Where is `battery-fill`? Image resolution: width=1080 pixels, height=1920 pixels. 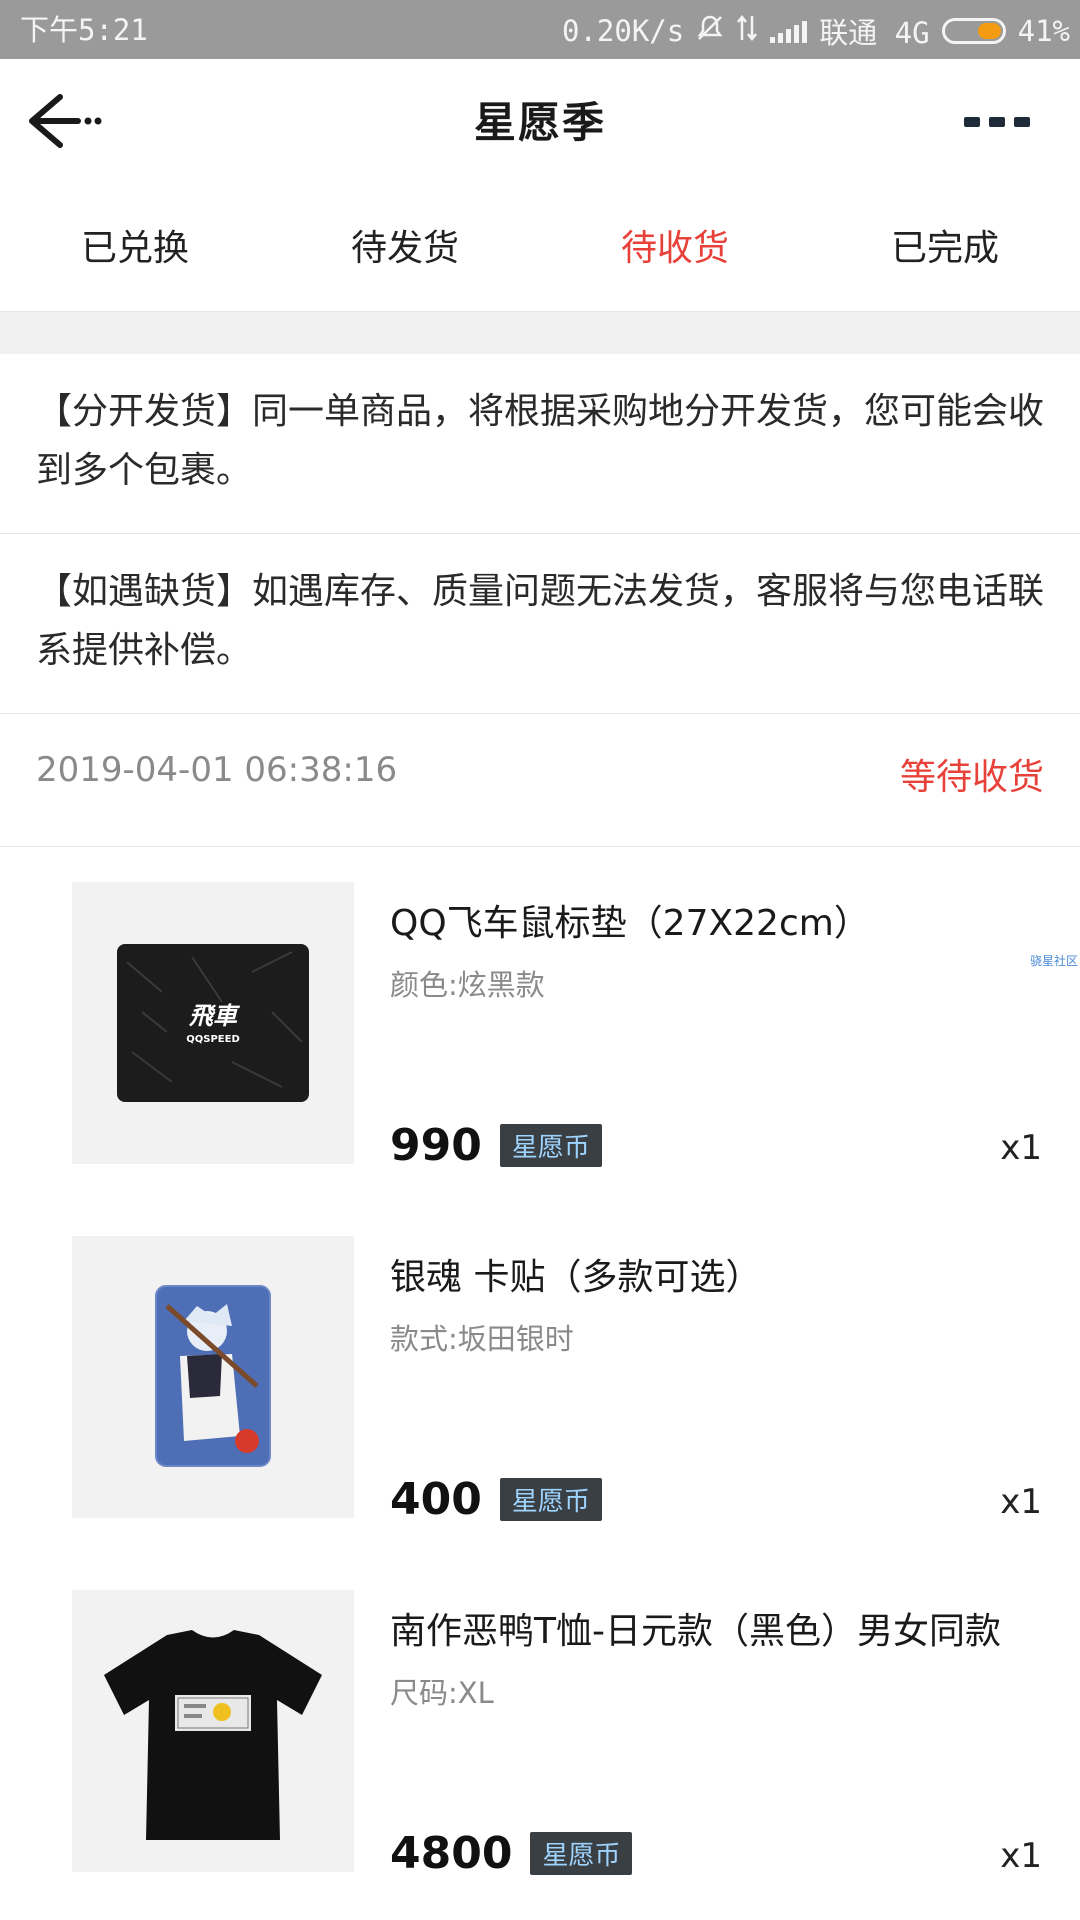
battery-fill is located at coordinates (989, 31).